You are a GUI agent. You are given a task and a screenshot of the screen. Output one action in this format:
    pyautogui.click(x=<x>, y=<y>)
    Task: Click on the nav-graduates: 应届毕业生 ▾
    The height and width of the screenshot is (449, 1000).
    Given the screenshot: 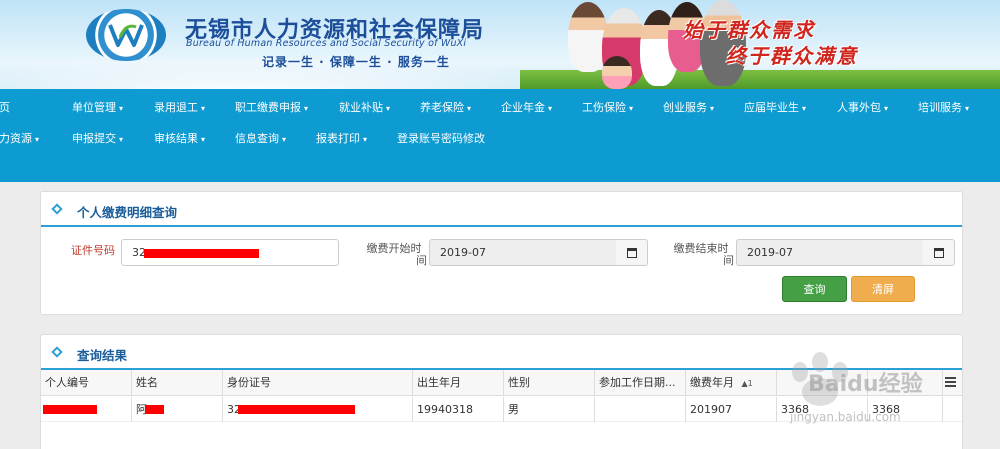 What is the action you would take?
    pyautogui.click(x=775, y=107)
    